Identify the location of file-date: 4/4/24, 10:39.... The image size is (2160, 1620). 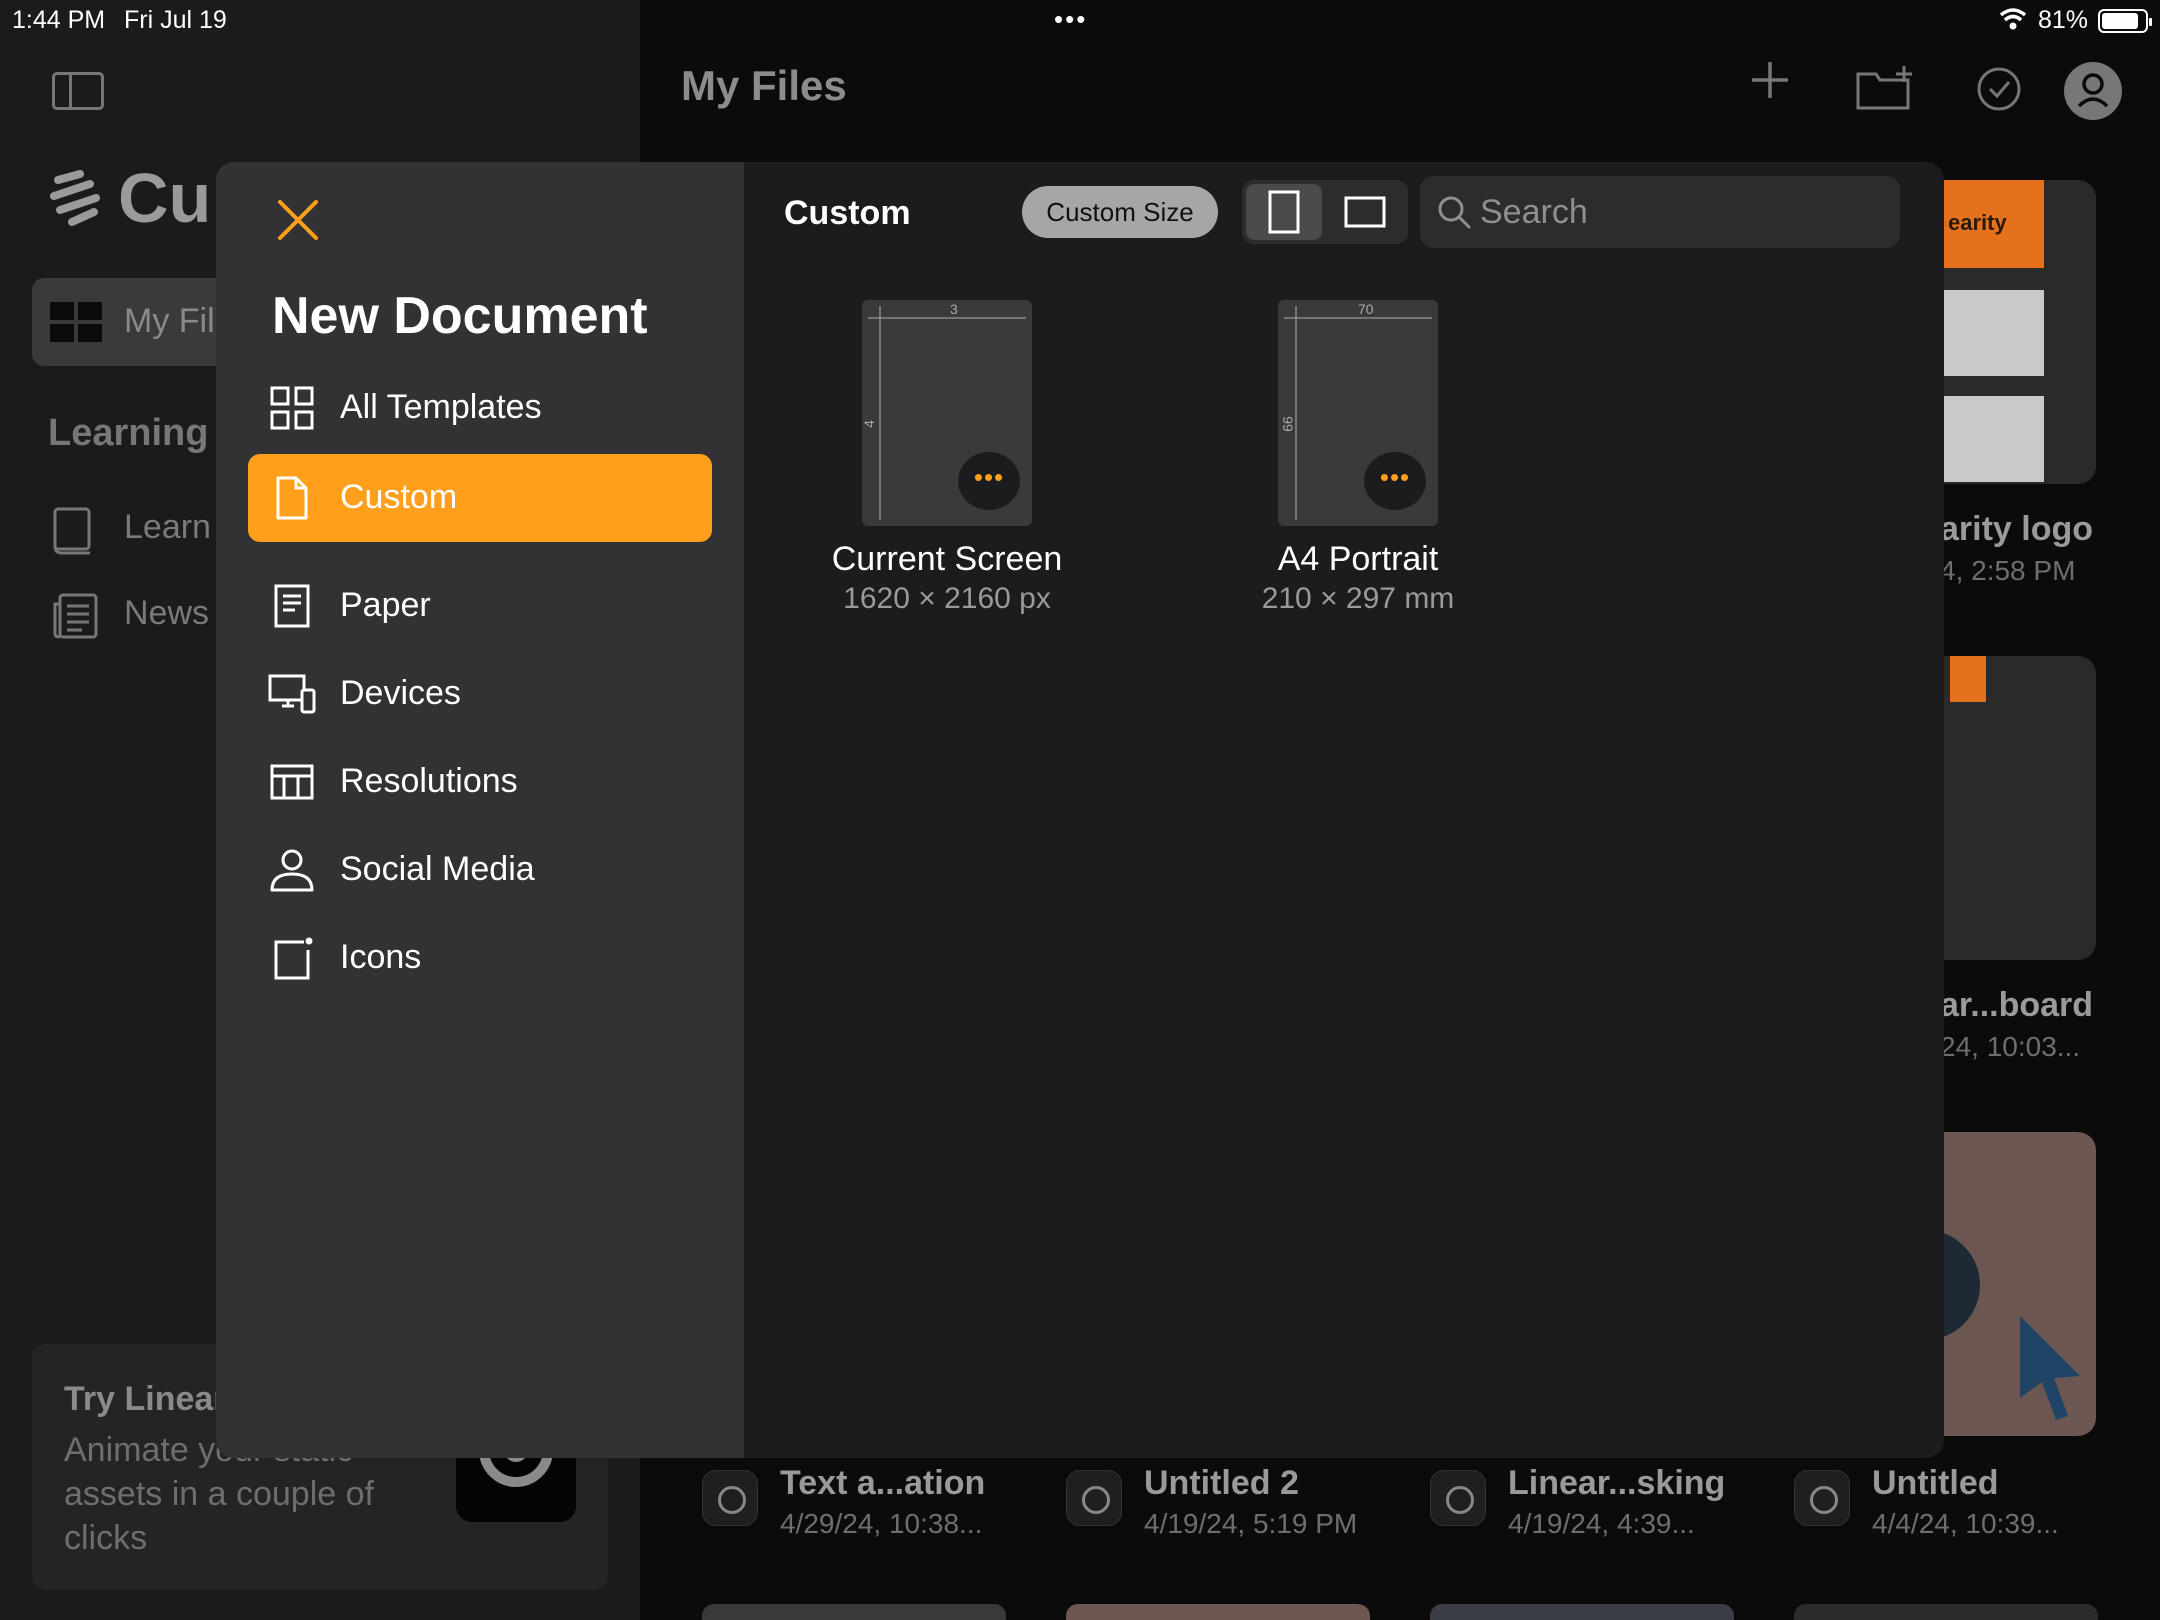
(1965, 1523).